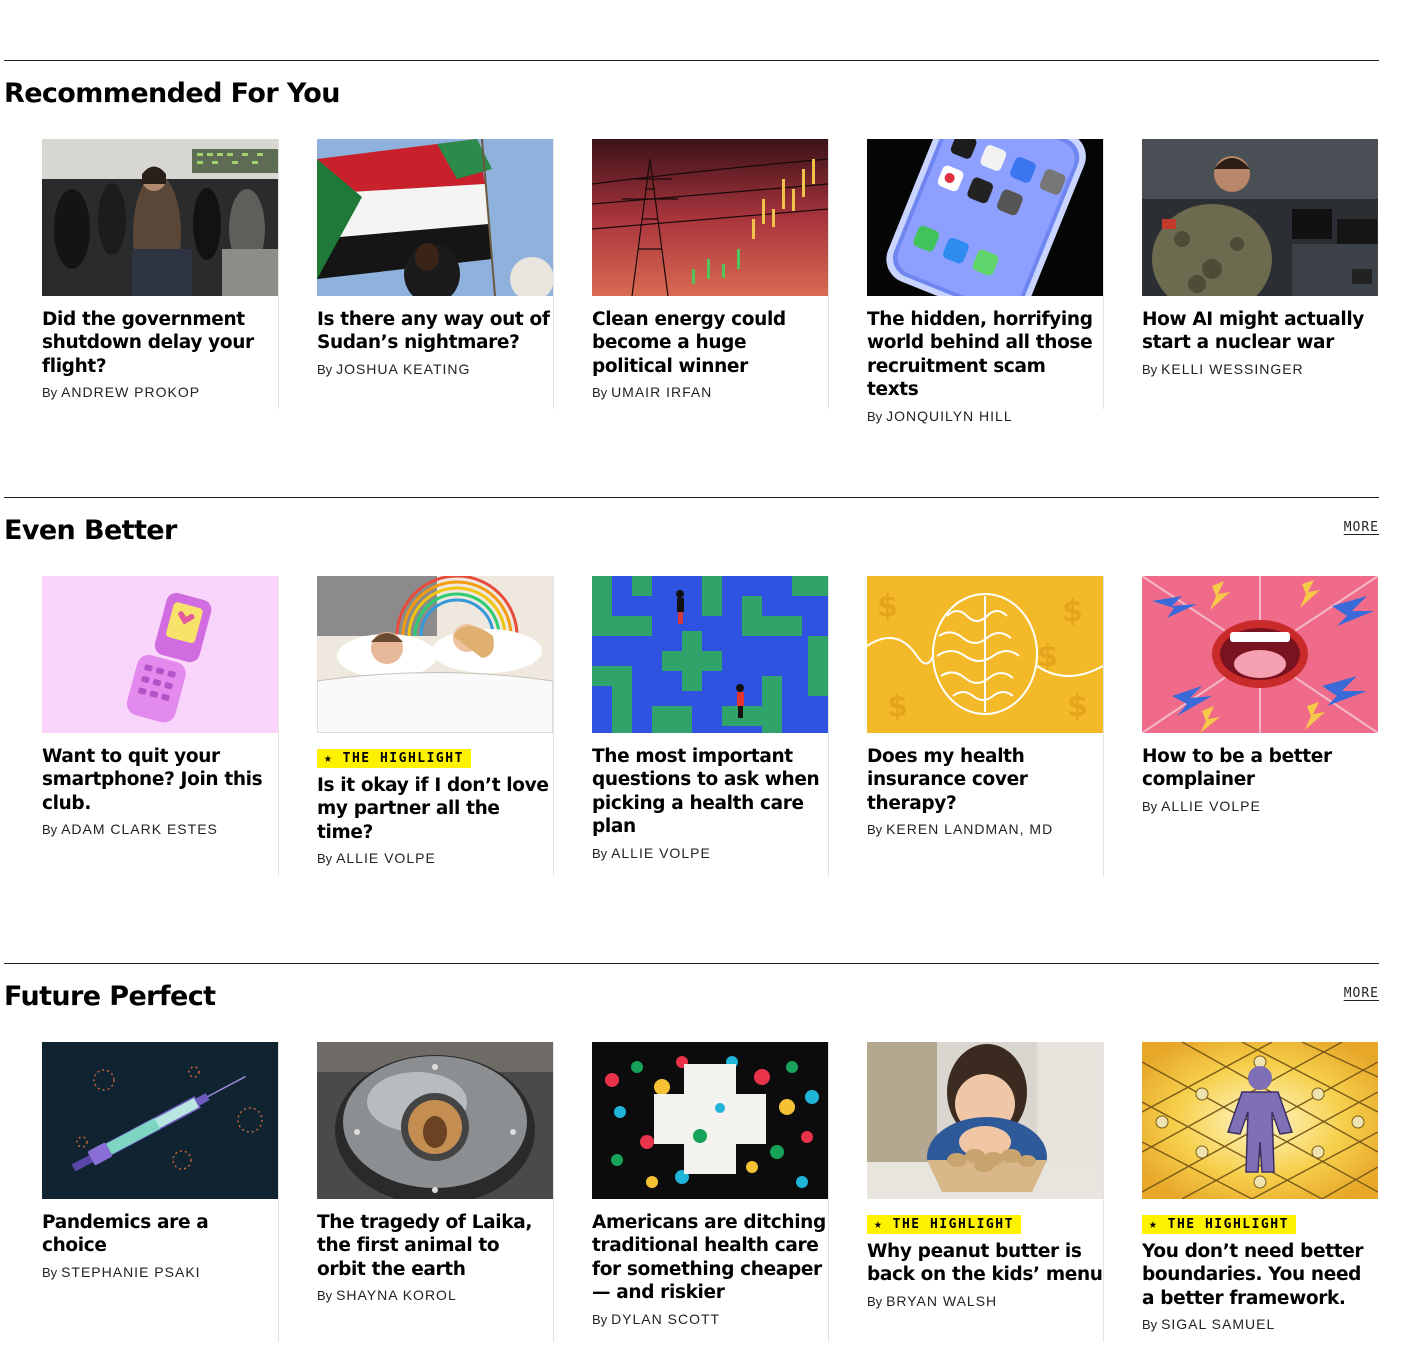 This screenshot has height=1357, width=1402. Describe the element at coordinates (661, 392) in the screenshot. I see `author-link: UMAIR IRFAN` at that location.